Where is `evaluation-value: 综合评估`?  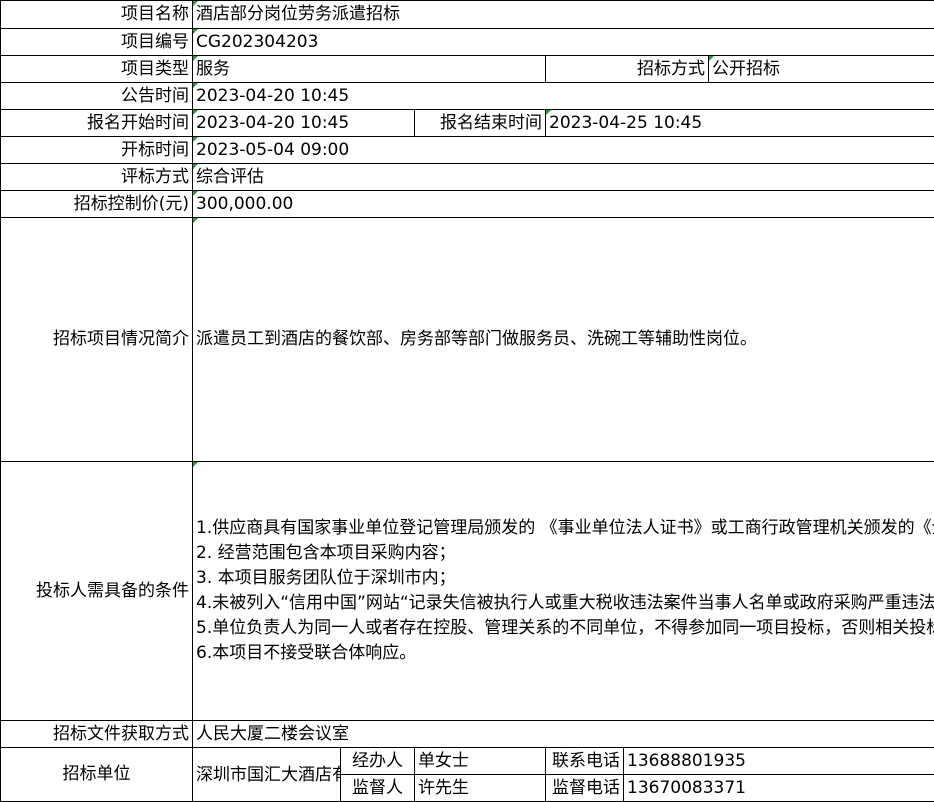
evaluation-value: 综合评估 is located at coordinates (562, 177).